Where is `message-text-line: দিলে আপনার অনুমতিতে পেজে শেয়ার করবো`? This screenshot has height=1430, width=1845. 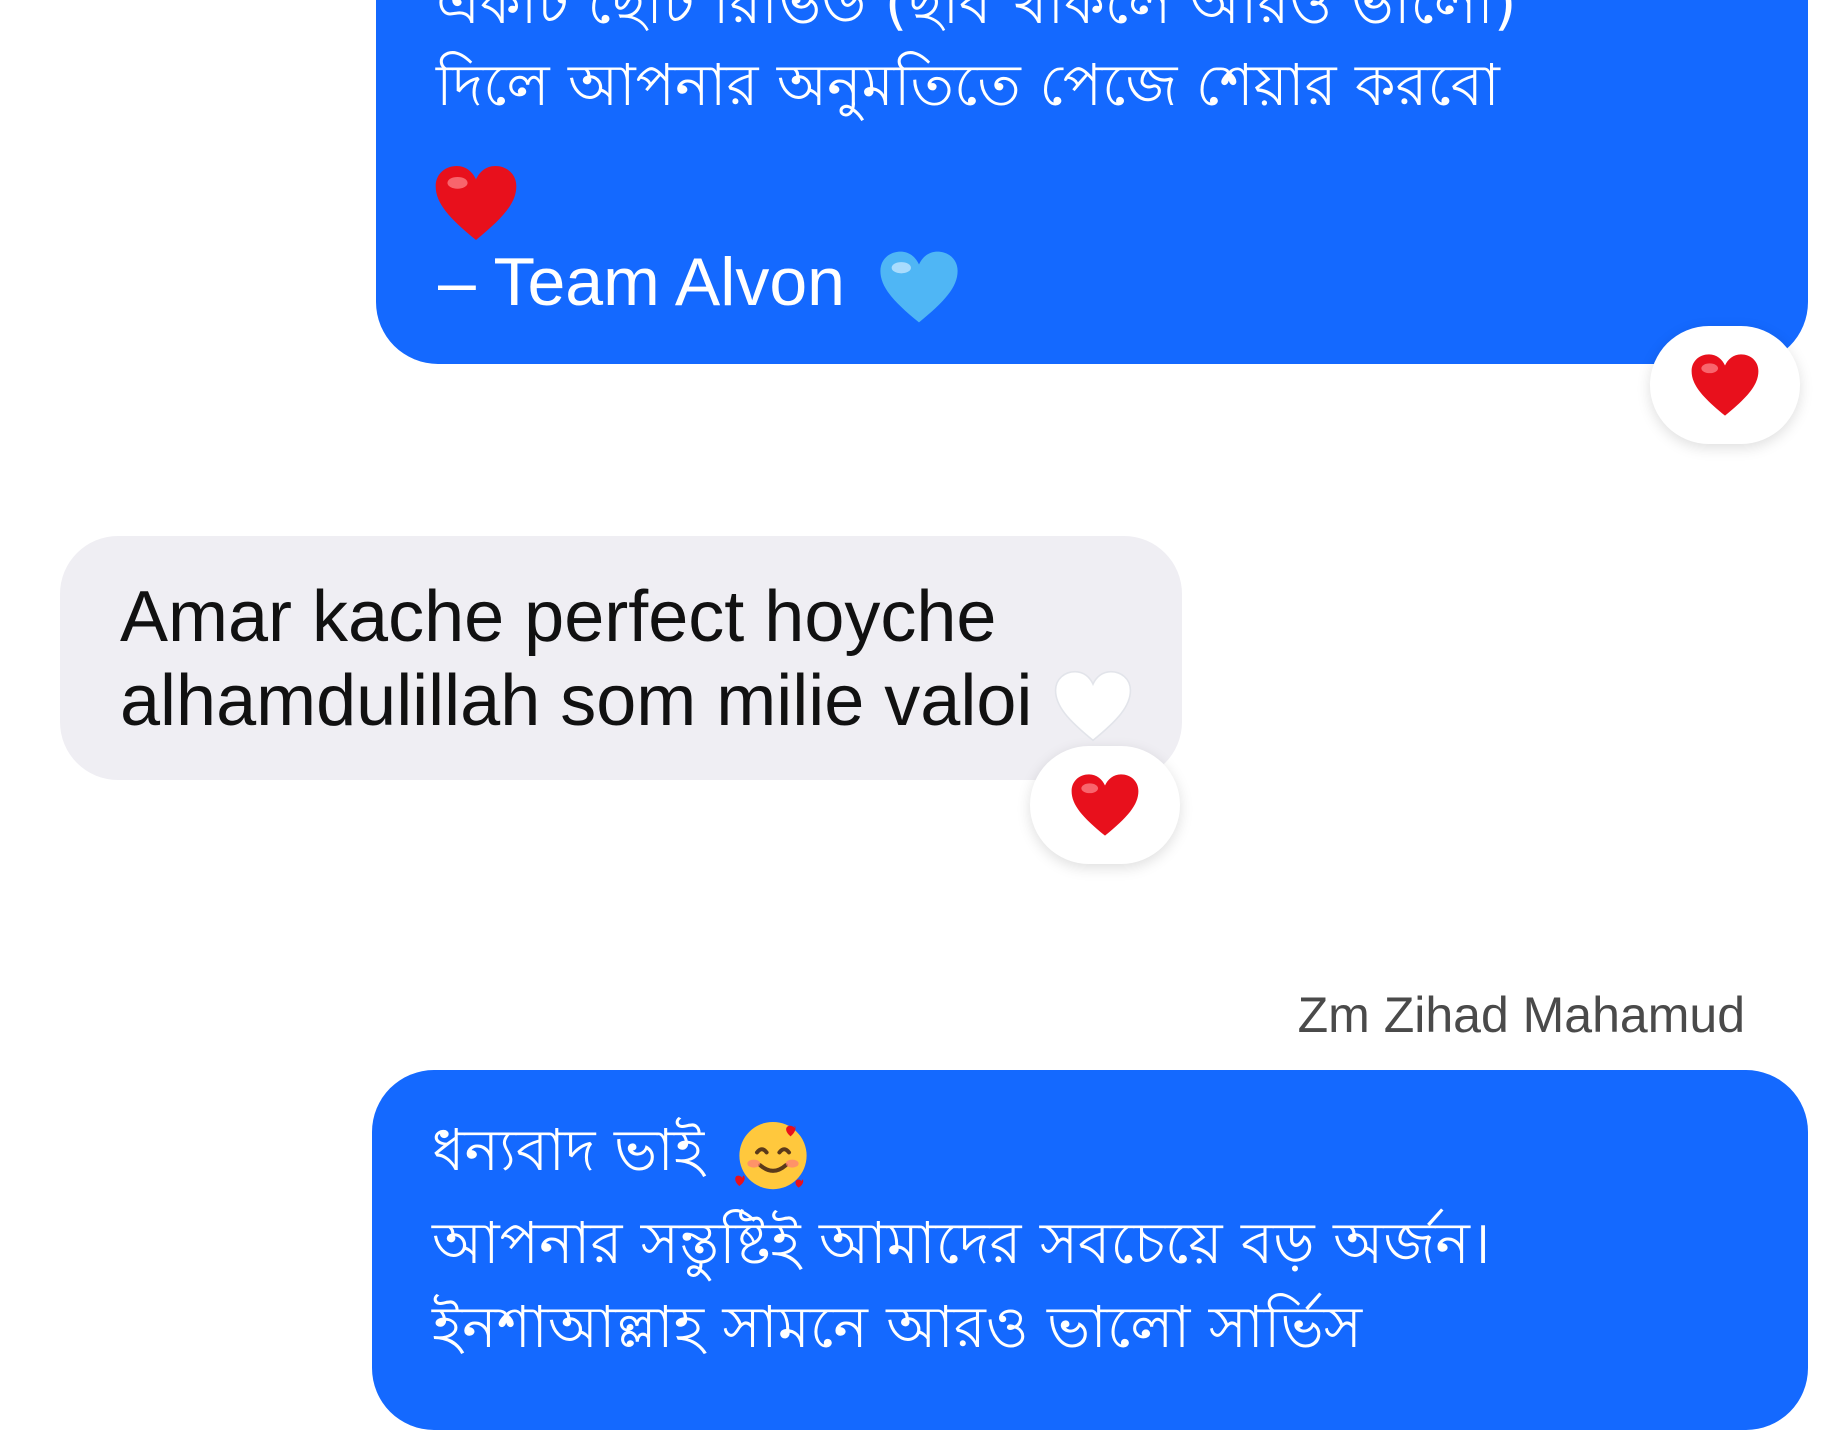 message-text-line: দিলে আপনার অনুমতিতে পেজে শেয়ার করবো is located at coordinates (968, 85).